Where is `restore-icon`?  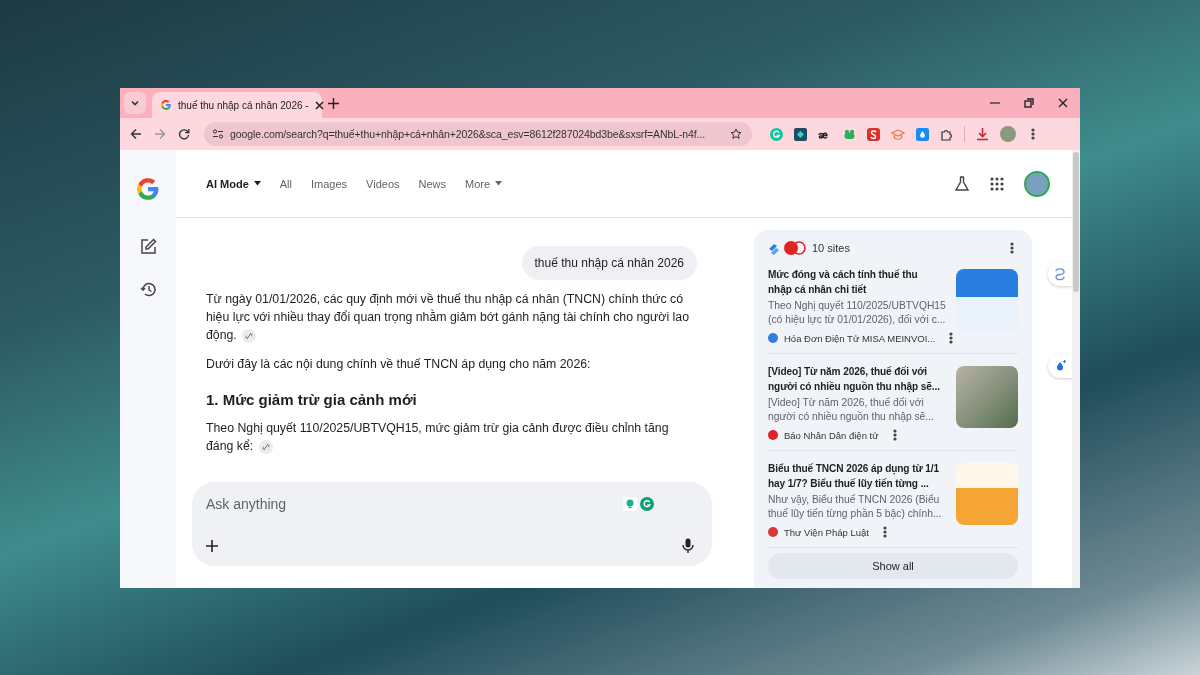 restore-icon is located at coordinates (1029, 103).